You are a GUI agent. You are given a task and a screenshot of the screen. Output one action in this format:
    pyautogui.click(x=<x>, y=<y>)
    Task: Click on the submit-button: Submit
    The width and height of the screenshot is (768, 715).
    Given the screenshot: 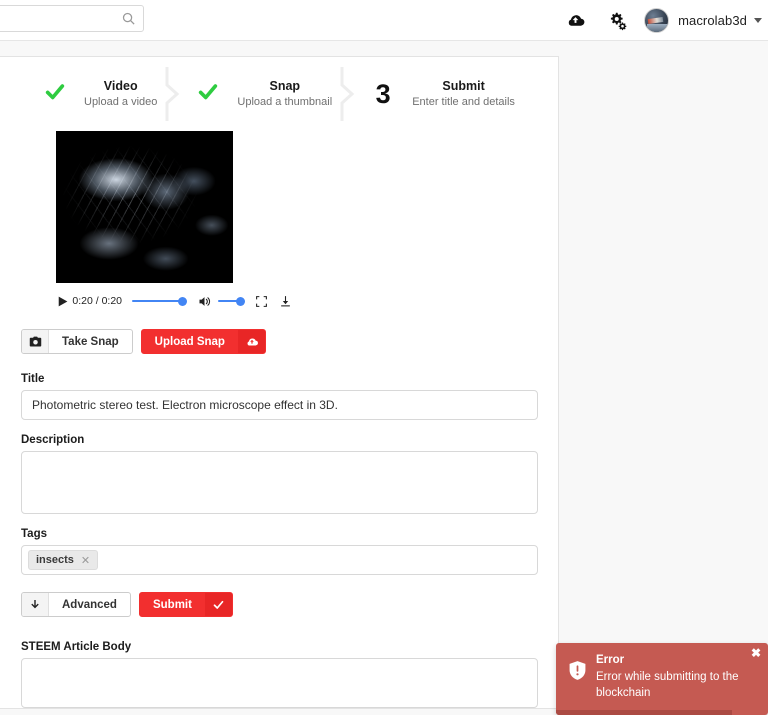 What is the action you would take?
    pyautogui.click(x=185, y=604)
    